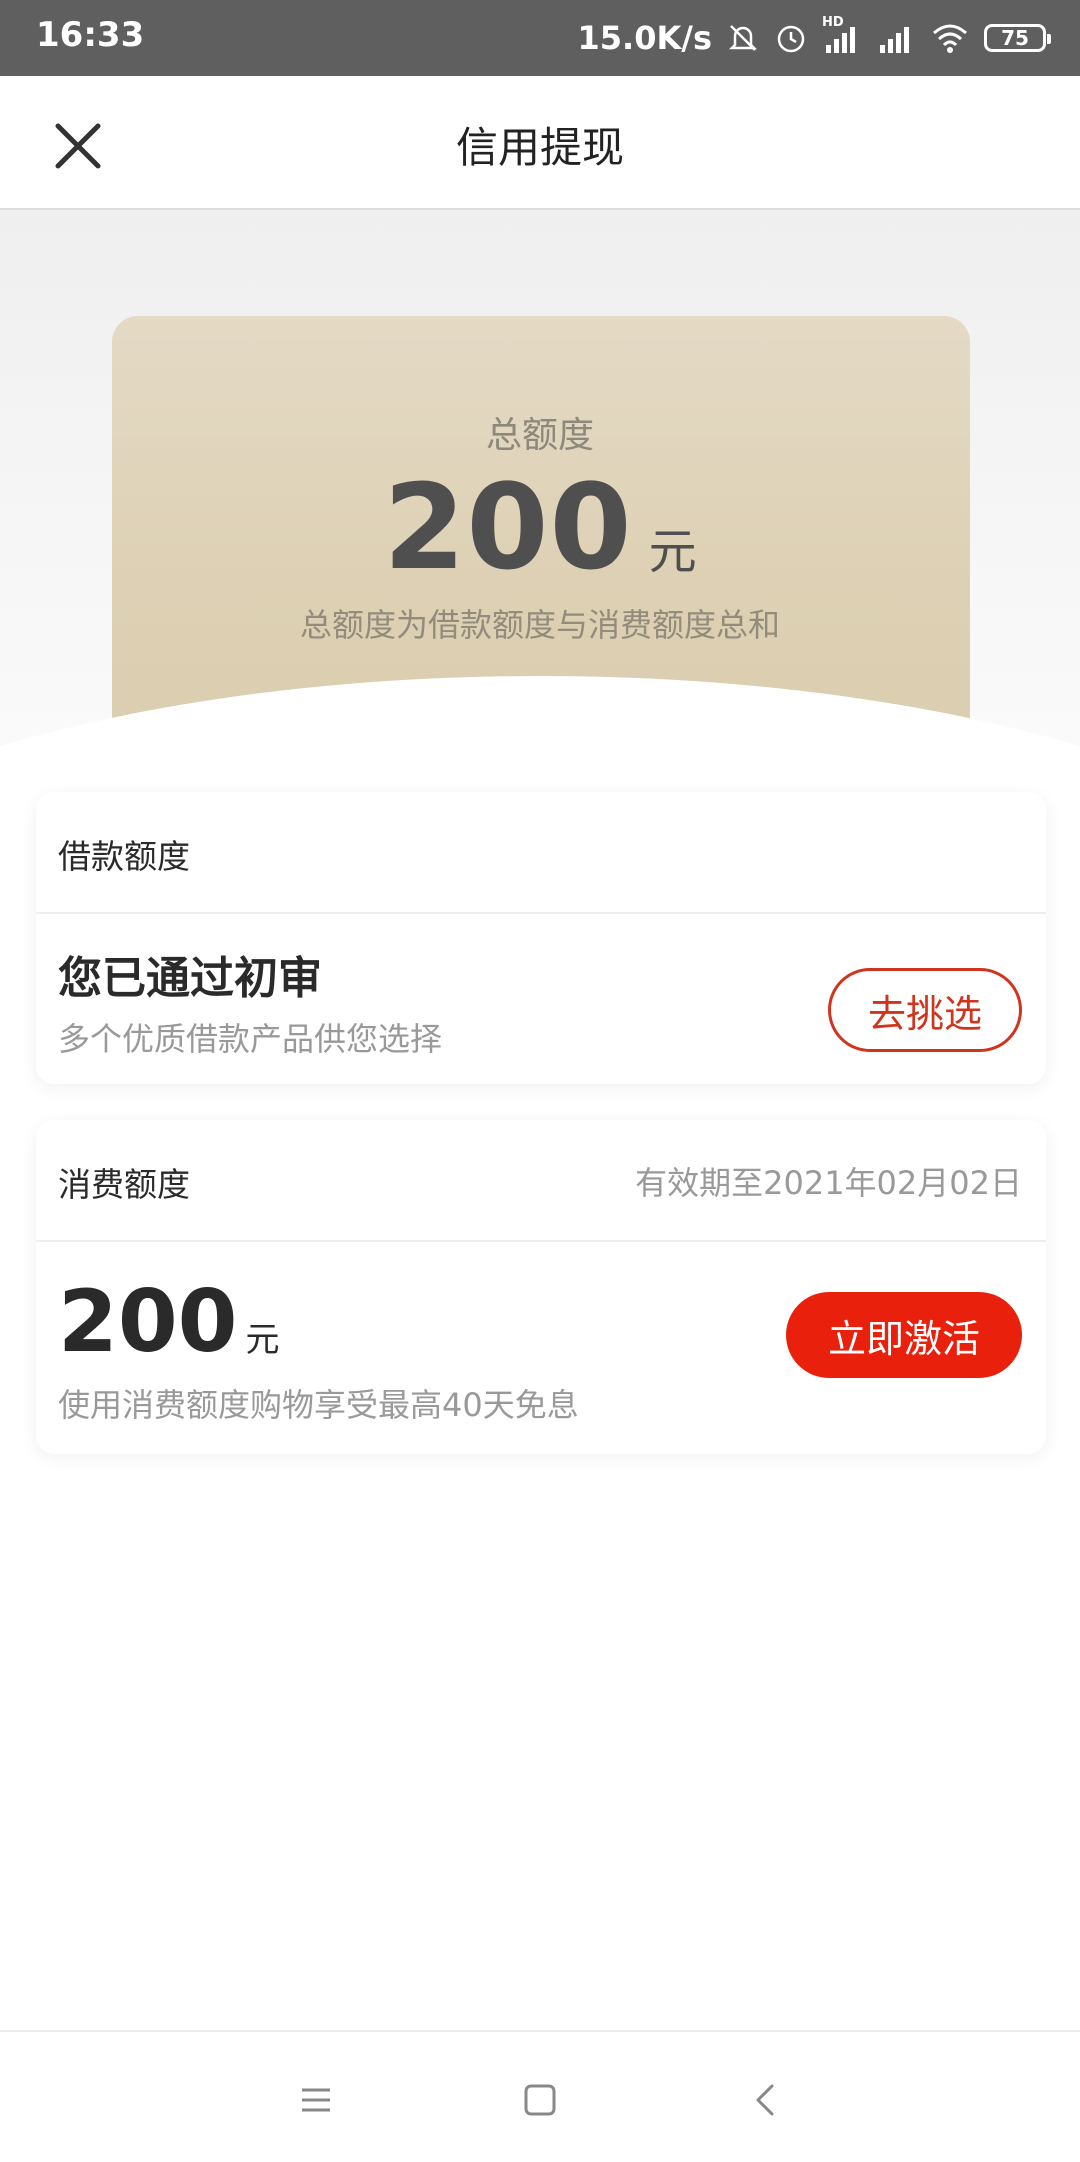  Describe the element at coordinates (828, 1183) in the screenshot. I see `validity-date: 有效期至2021年02月02日` at that location.